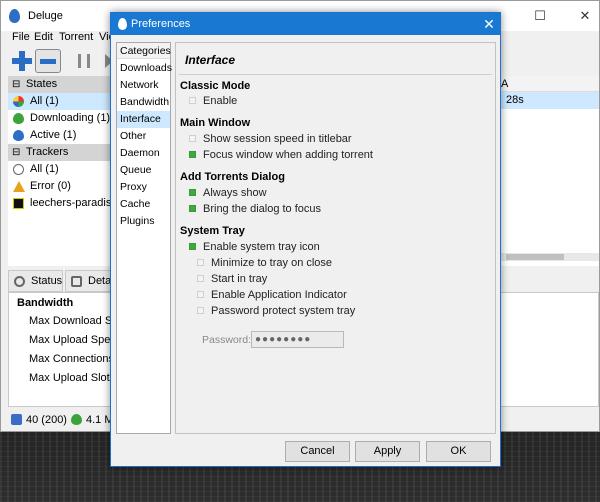 This screenshot has height=502, width=600. Describe the element at coordinates (387, 451) in the screenshot. I see `apply-button: Apply` at that location.